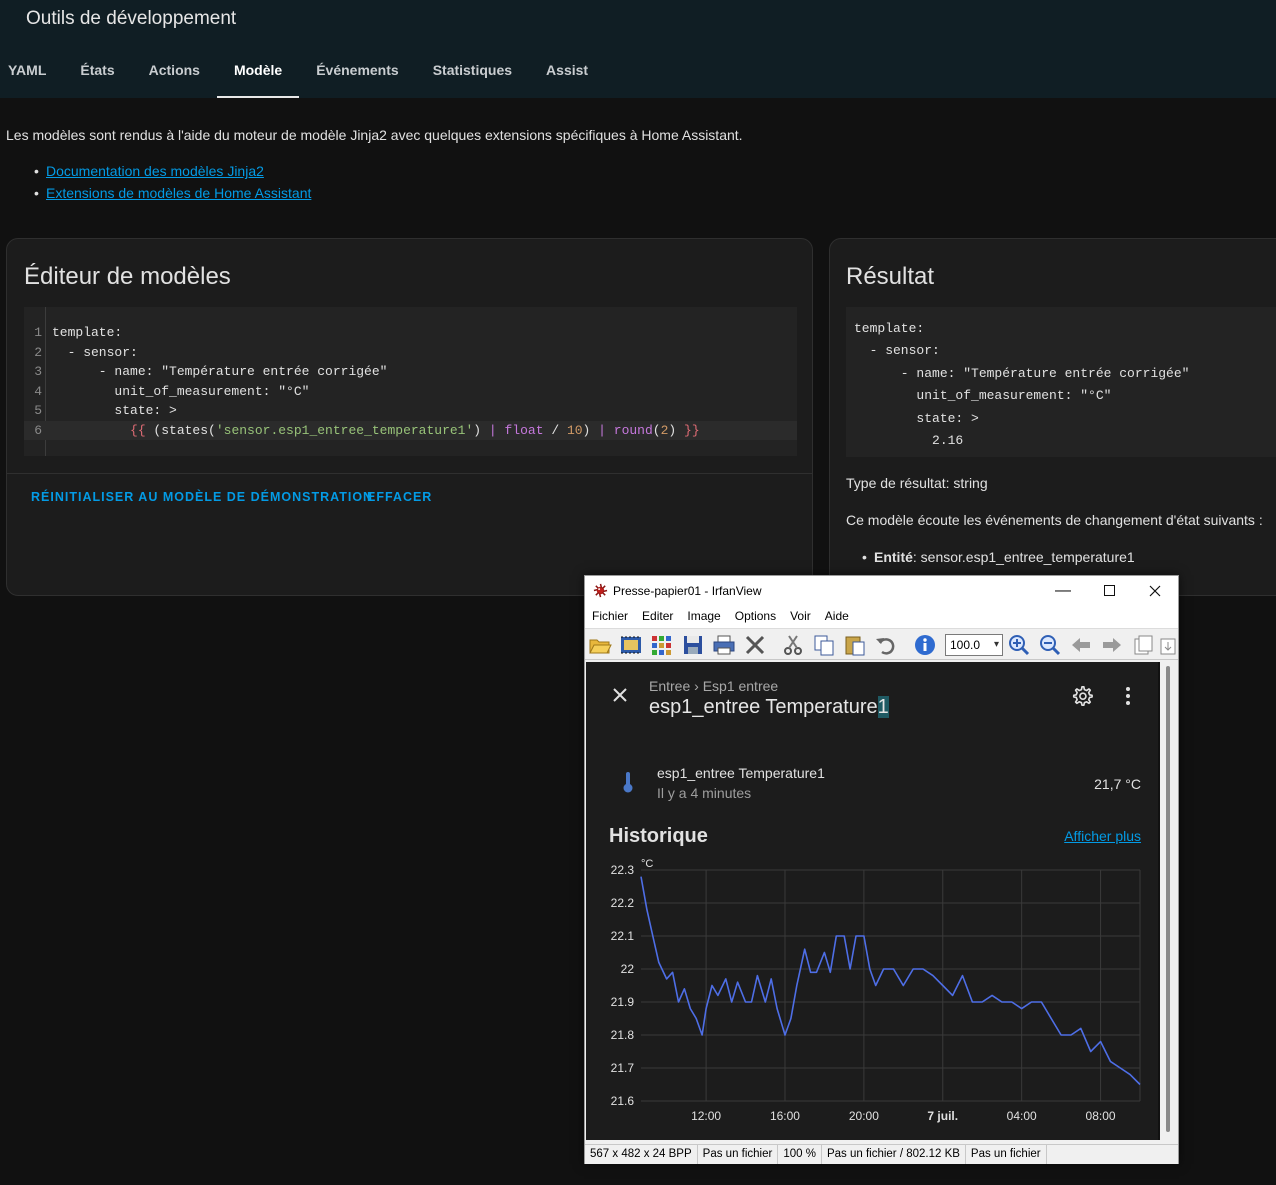  Describe the element at coordinates (769, 707) in the screenshot. I see `dialog-title: esp1_entree Temperature1` at that location.